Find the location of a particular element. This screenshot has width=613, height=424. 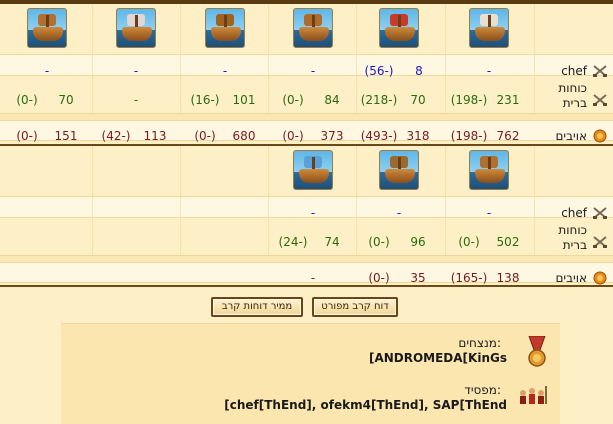

allies-value: 74 is located at coordinates (332, 242).